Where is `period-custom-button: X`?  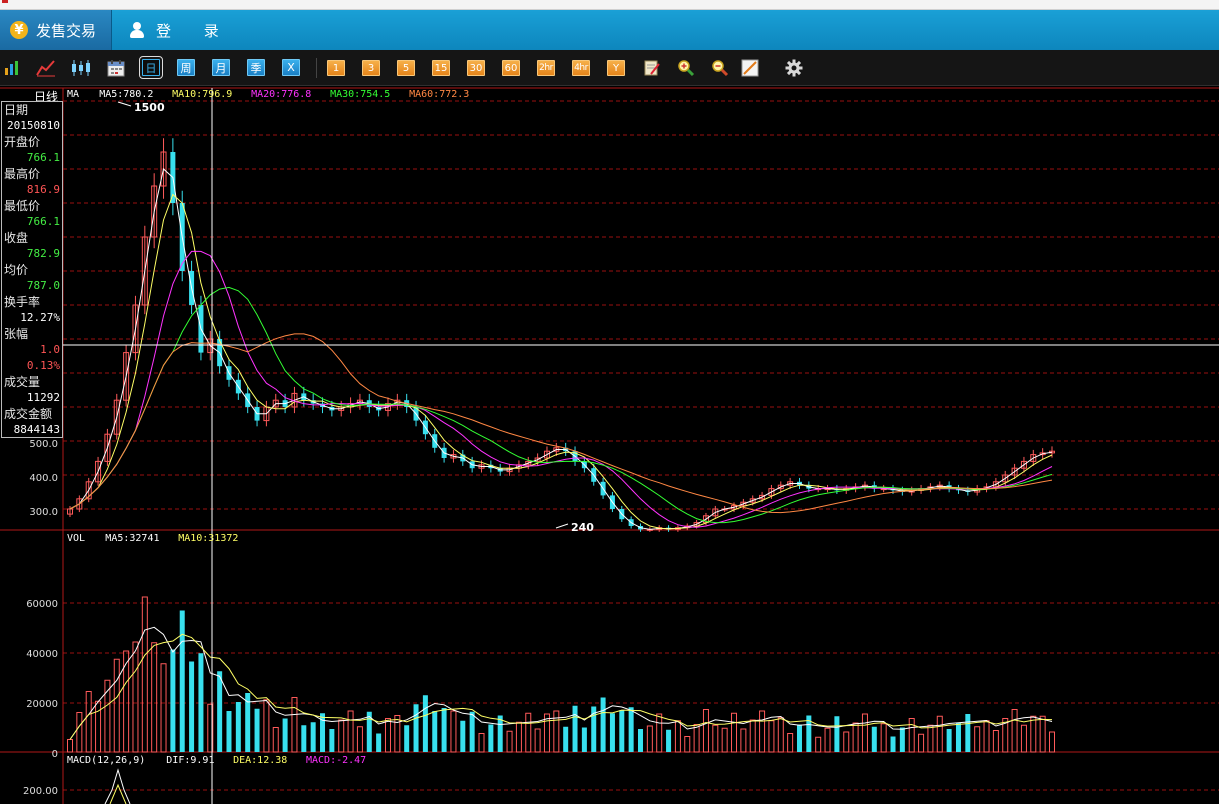 period-custom-button: X is located at coordinates (291, 67).